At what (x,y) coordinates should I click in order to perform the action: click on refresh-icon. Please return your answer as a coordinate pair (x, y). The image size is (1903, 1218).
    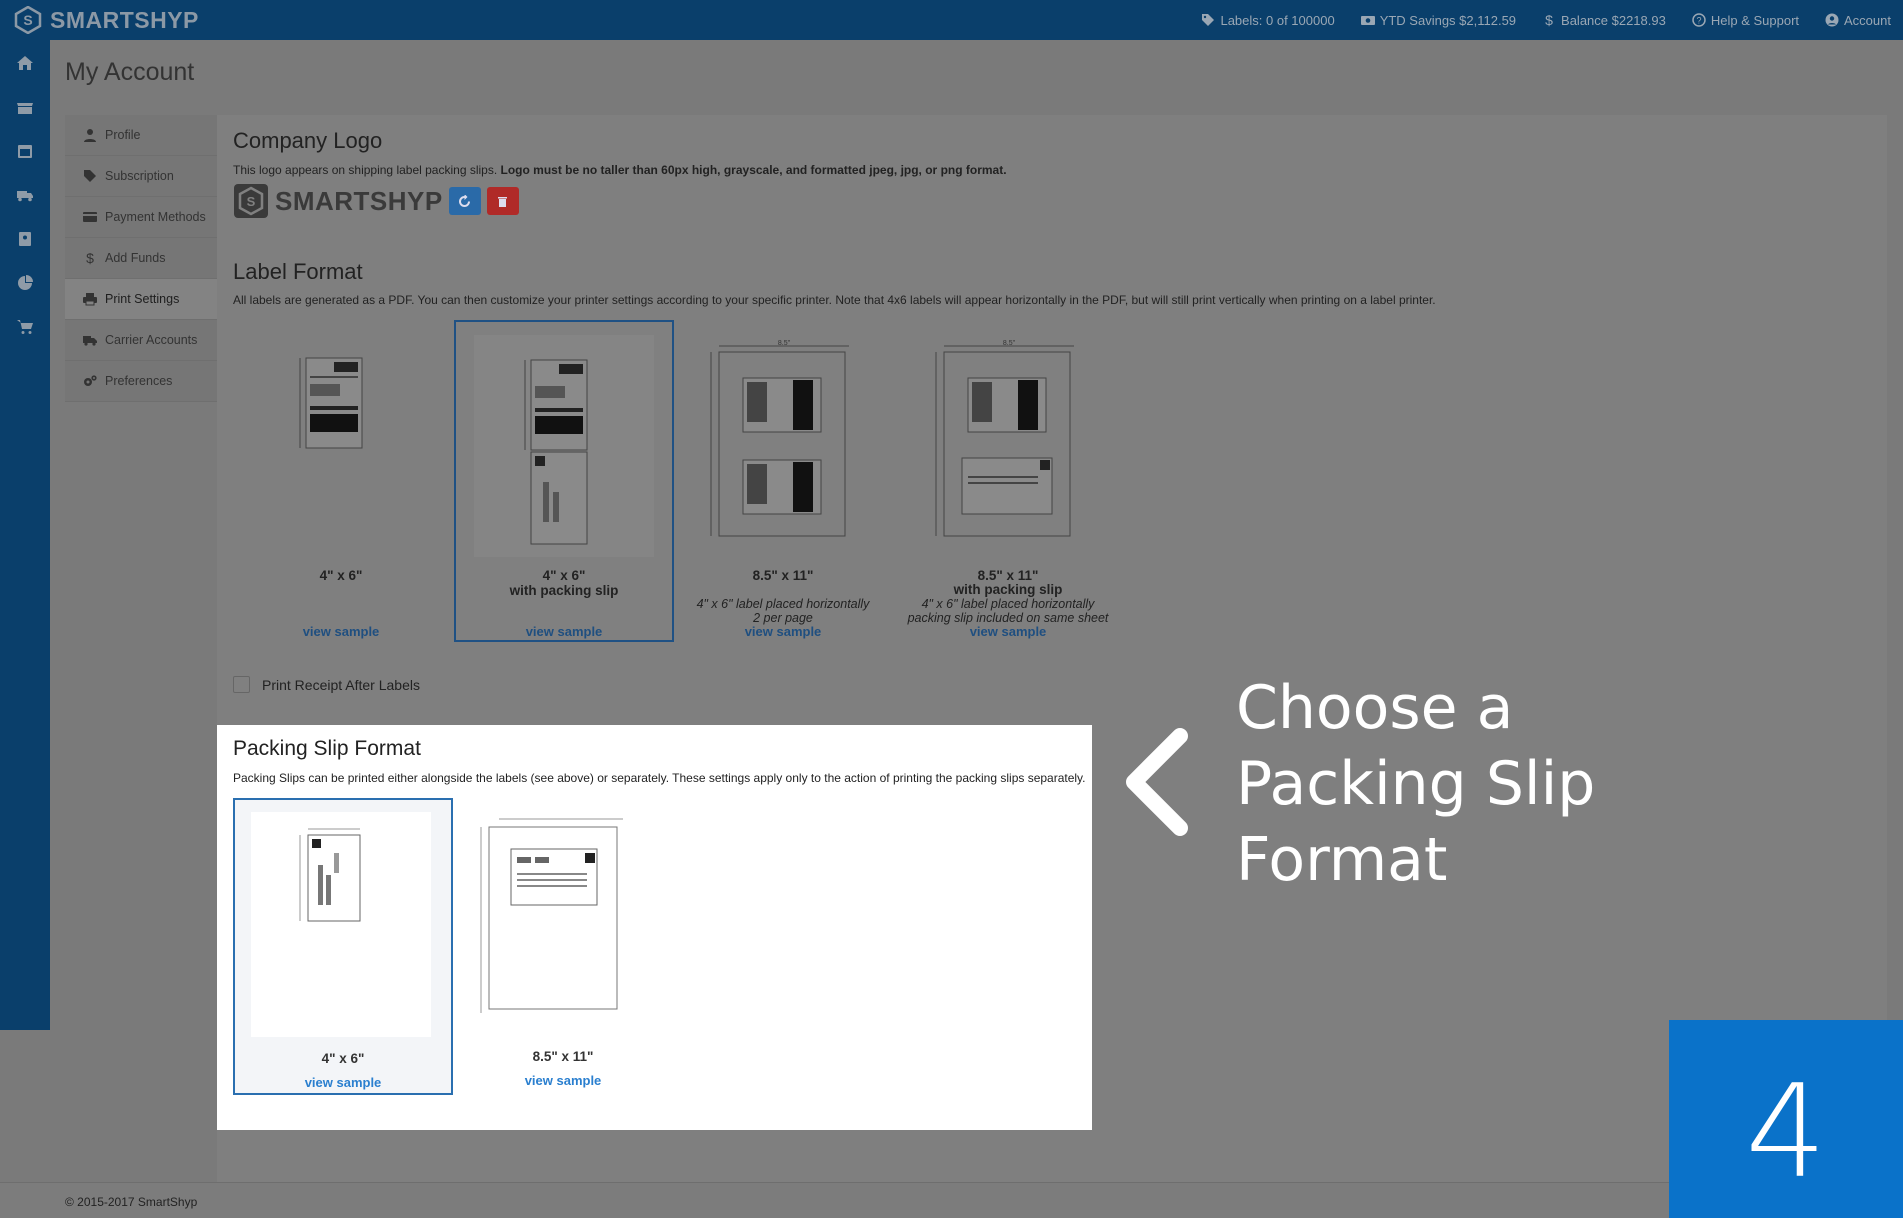
    Looking at the image, I should click on (465, 200).